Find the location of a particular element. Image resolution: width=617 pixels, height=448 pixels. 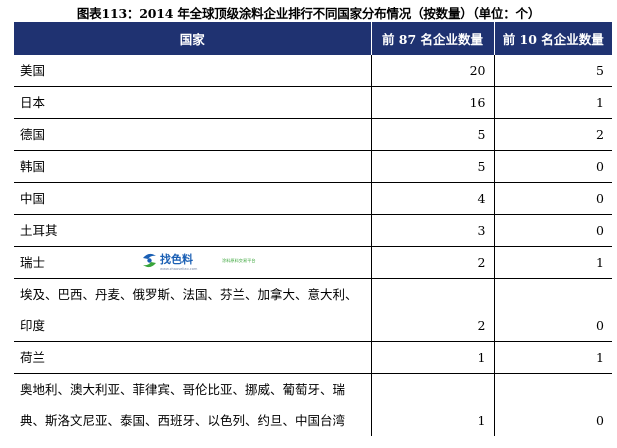

column-header-top10: 前 10 名企业数量 is located at coordinates (552, 38).